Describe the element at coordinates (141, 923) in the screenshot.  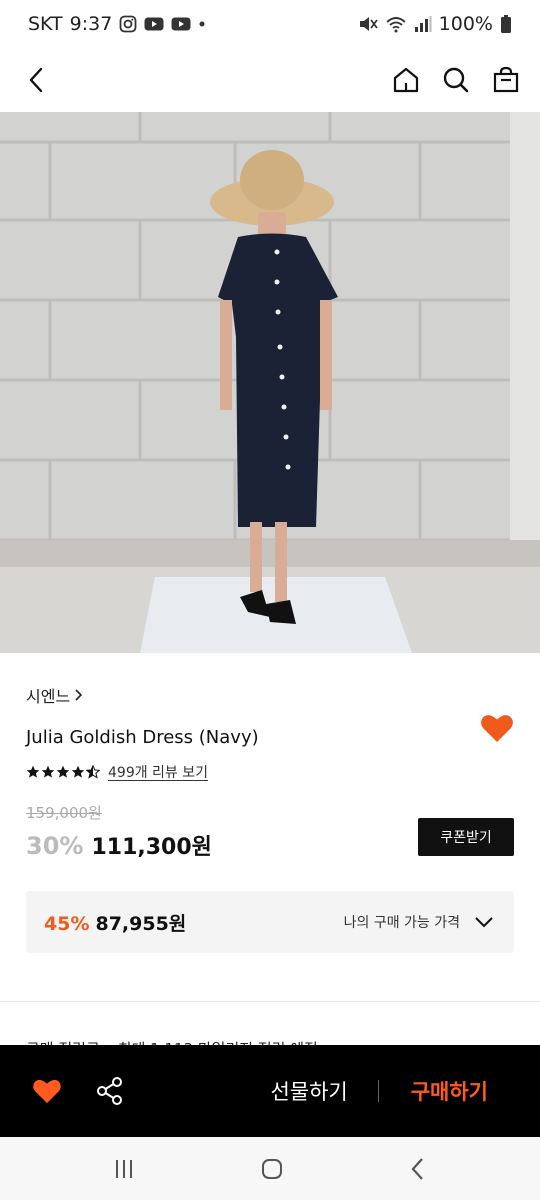
I see `my-price: 87,955원` at that location.